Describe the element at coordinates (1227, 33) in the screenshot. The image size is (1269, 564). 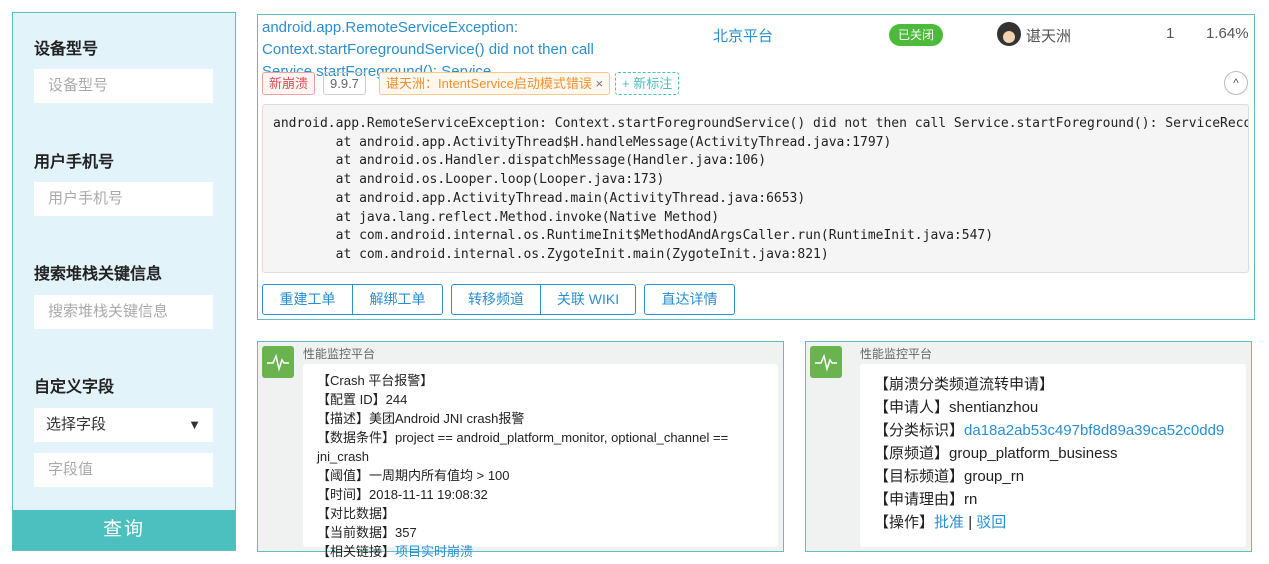
I see `crash-percent: 1.64%` at that location.